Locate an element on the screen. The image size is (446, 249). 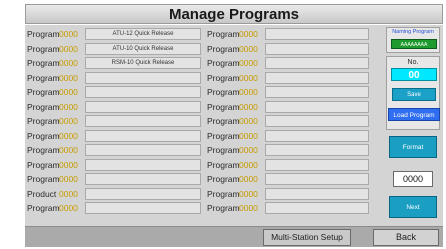
naming-program-label: Naming Program is located at coordinates (413, 32).